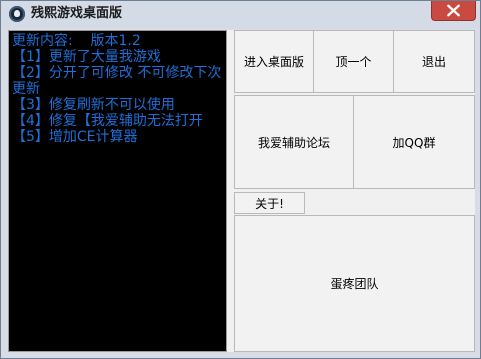 The width and height of the screenshot is (481, 359). What do you see at coordinates (294, 142) in the screenshot?
I see `forum-button: 我爱辅助论坛` at bounding box center [294, 142].